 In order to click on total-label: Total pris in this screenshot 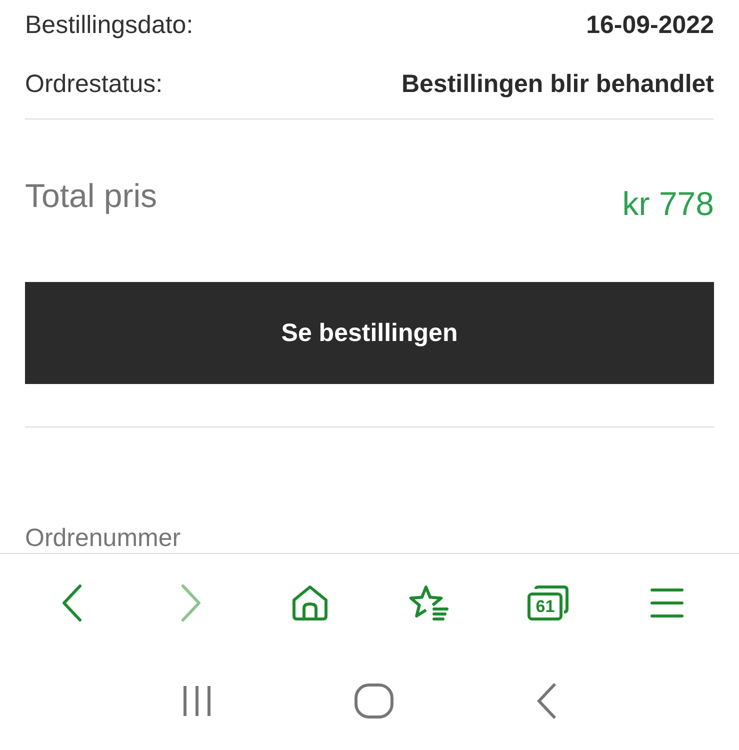, I will do `click(91, 196)`.